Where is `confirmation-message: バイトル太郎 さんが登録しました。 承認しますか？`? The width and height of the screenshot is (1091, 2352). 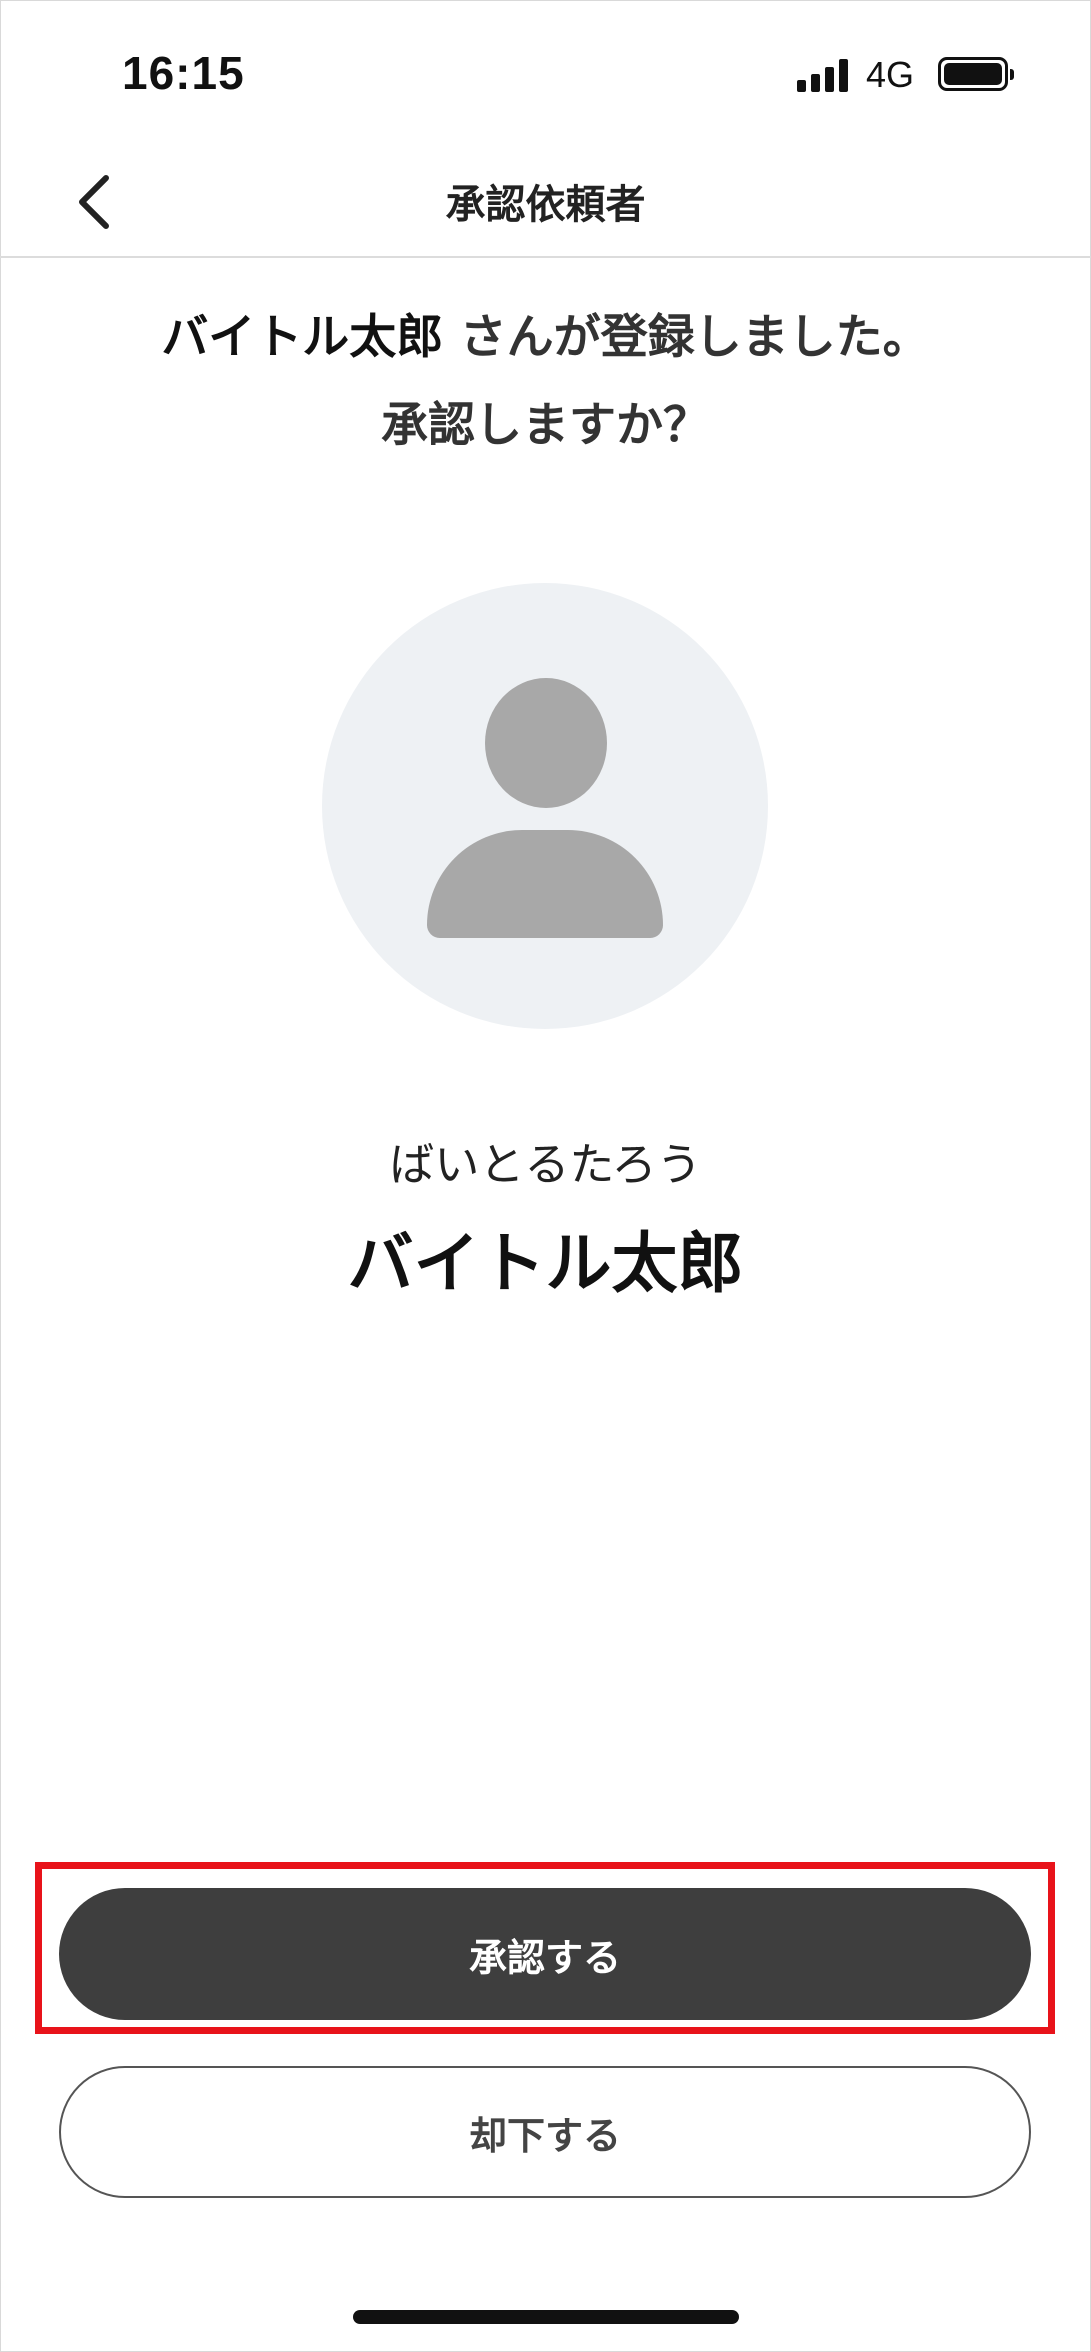
confirmation-message: バイトル太郎 さんが登録しました。 承認しますか？ is located at coordinates (545, 382).